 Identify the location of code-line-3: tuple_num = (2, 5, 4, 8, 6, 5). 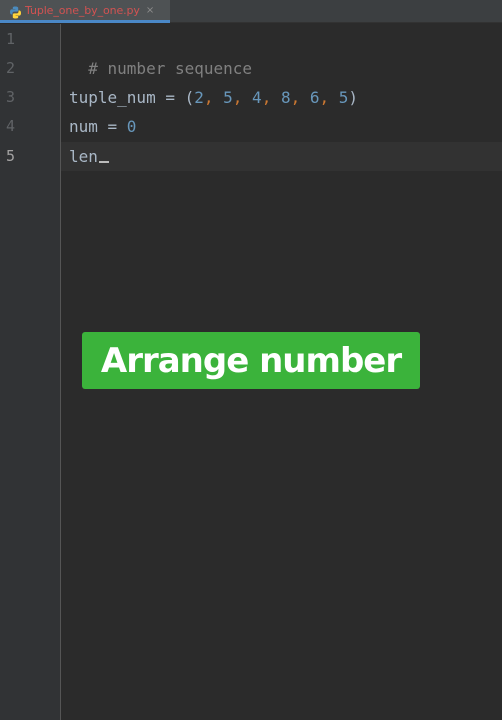
(213, 97).